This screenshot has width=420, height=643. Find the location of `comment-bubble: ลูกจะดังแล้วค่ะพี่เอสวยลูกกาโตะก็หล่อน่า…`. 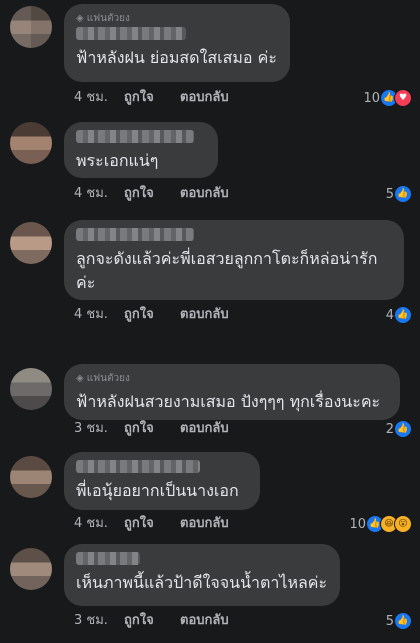

comment-bubble: ลูกจะดังแล้วค่ะพี่เอสวยลูกกาโตะก็หล่อน่า… is located at coordinates (234, 260).